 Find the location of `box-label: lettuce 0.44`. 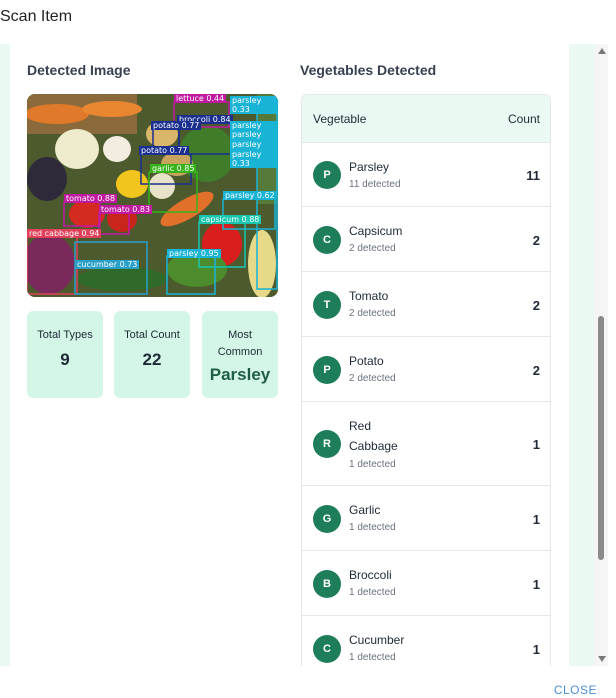

box-label: lettuce 0.44 is located at coordinates (200, 98).